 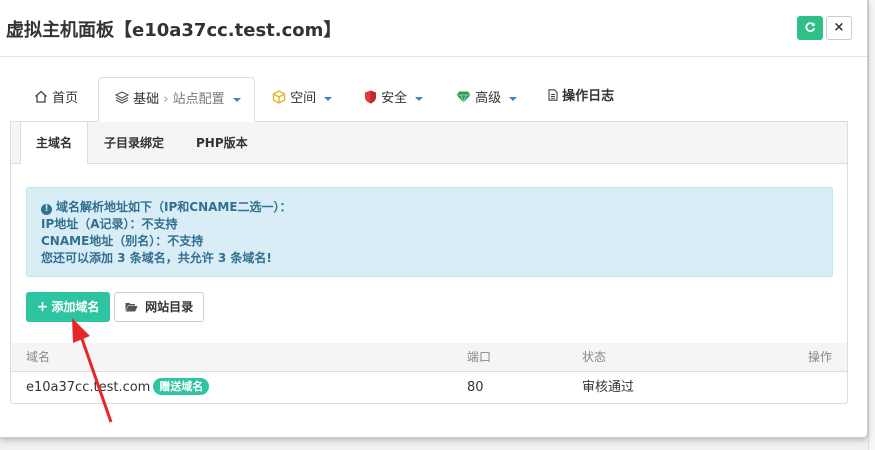 What do you see at coordinates (146, 99) in the screenshot?
I see `tab-basic-label: 基础` at bounding box center [146, 99].